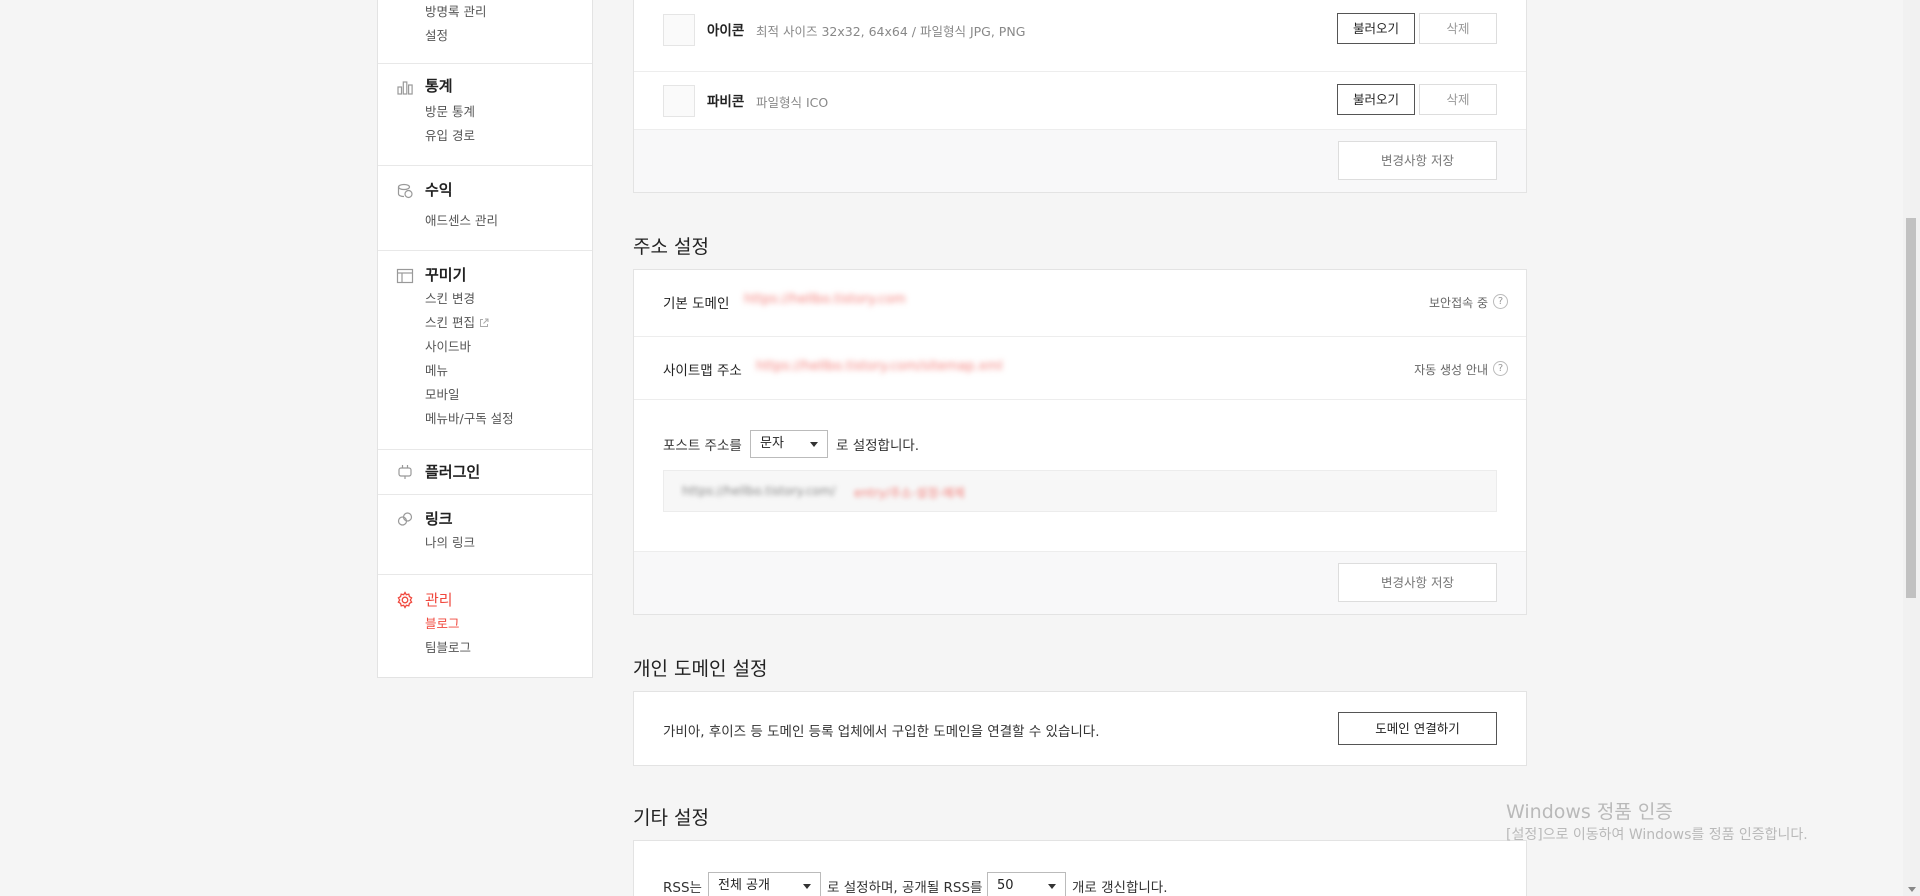 This screenshot has width=1920, height=896. I want to click on secure-connection-text: 보안접속 중, so click(1458, 303).